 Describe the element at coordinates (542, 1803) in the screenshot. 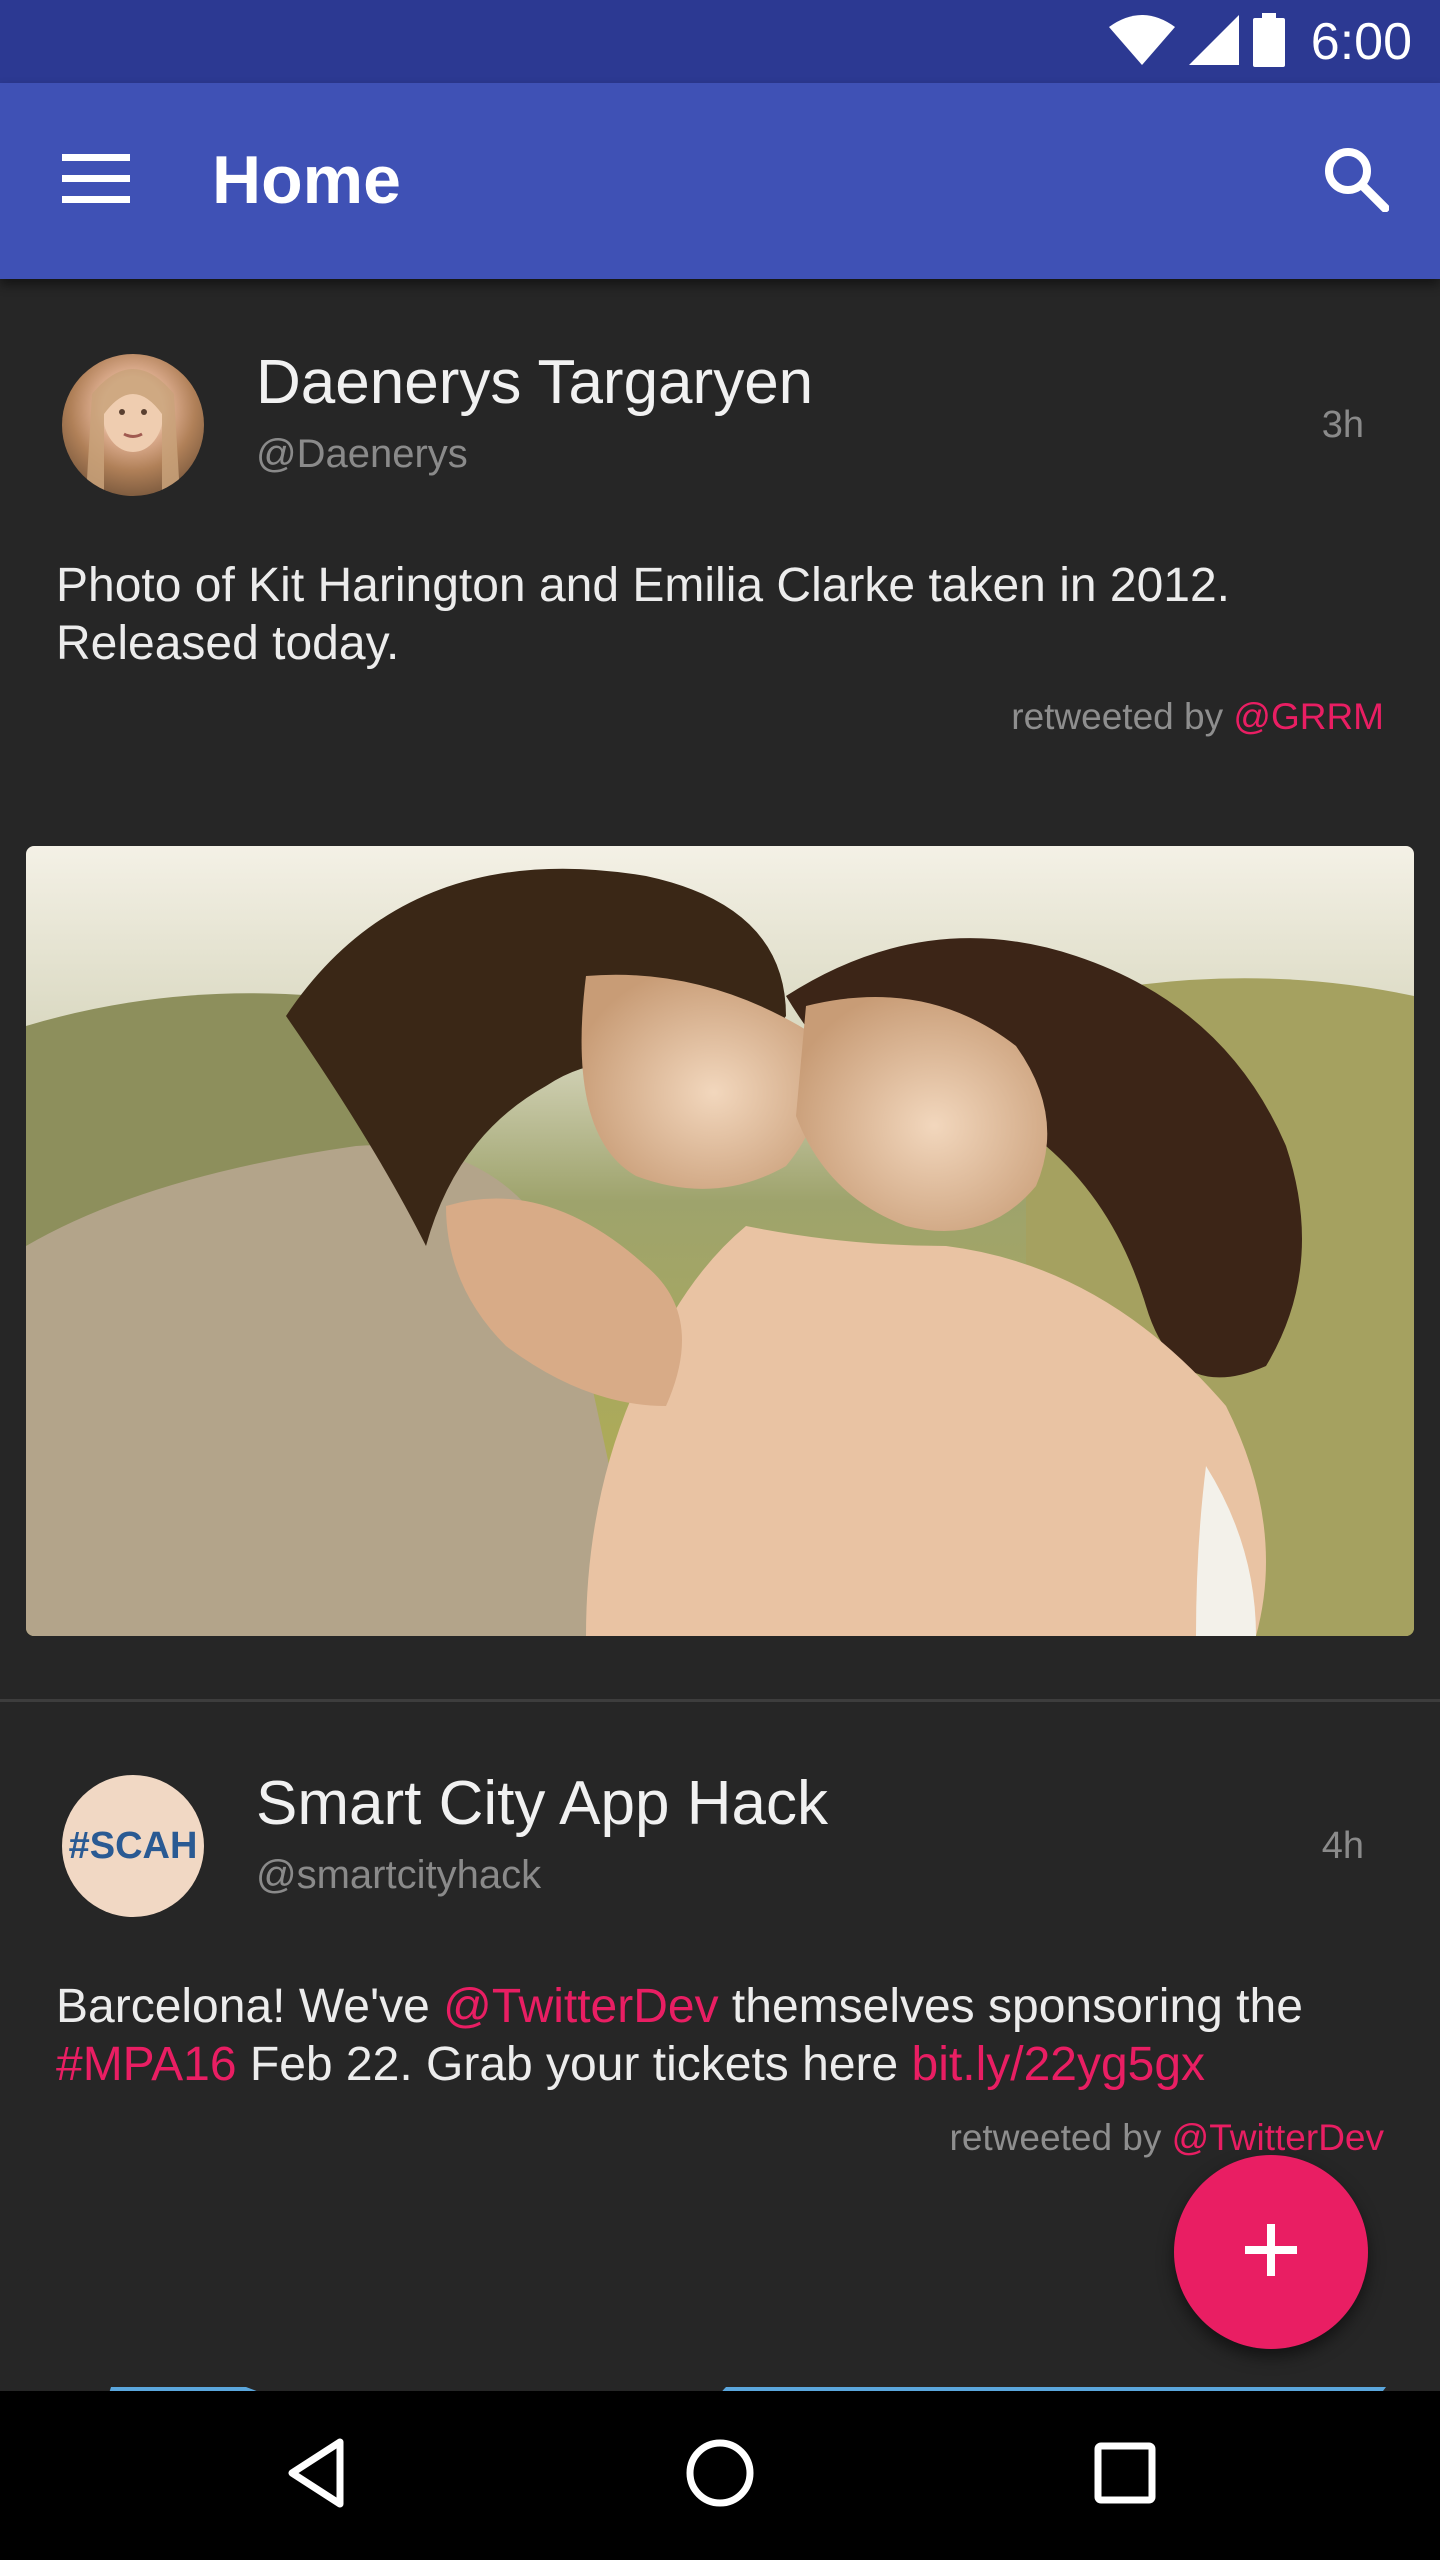

I see `tweet-author-name: Smart City App Hack` at that location.